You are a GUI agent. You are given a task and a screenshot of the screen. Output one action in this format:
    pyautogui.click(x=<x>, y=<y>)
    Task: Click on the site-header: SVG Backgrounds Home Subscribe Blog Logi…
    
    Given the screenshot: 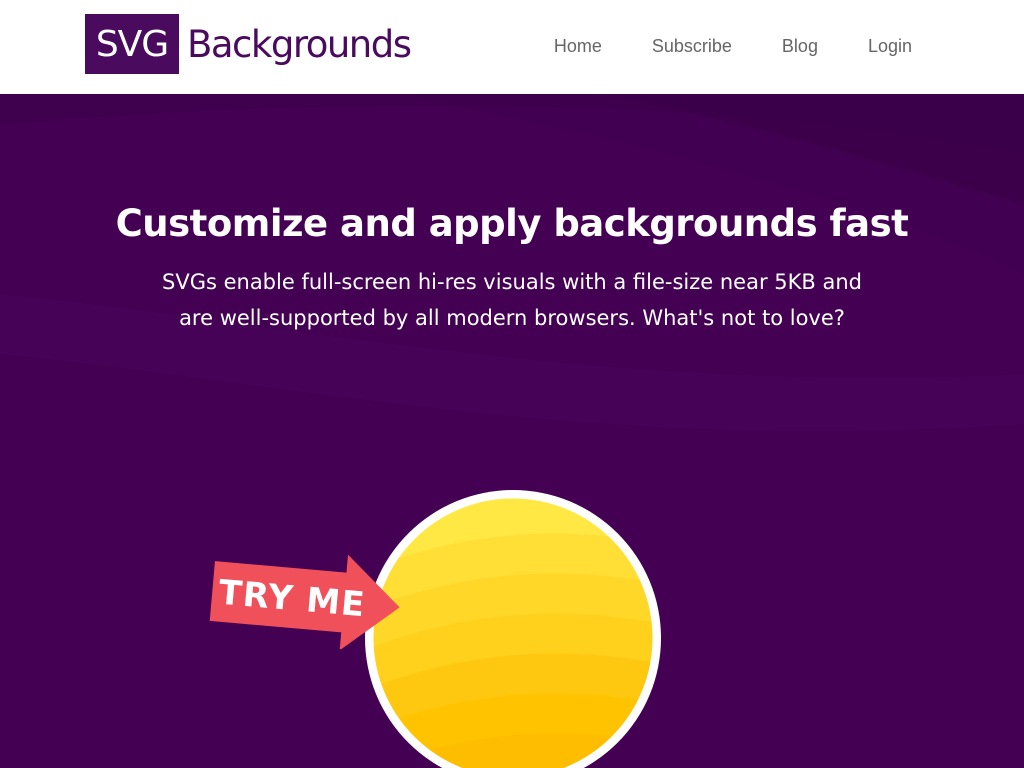 What is the action you would take?
    pyautogui.click(x=512, y=47)
    